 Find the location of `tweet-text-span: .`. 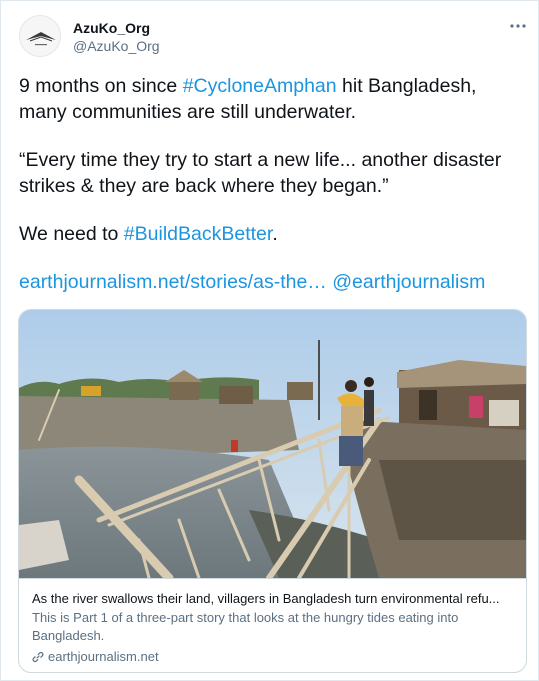

tweet-text-span: . is located at coordinates (275, 234).